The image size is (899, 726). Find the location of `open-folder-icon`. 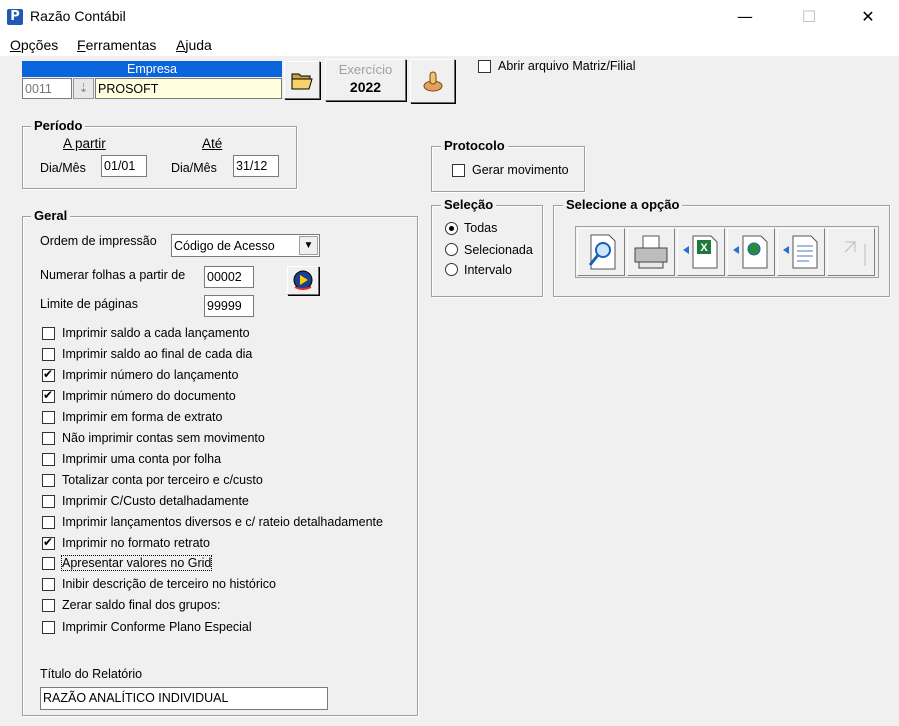

open-folder-icon is located at coordinates (302, 81).